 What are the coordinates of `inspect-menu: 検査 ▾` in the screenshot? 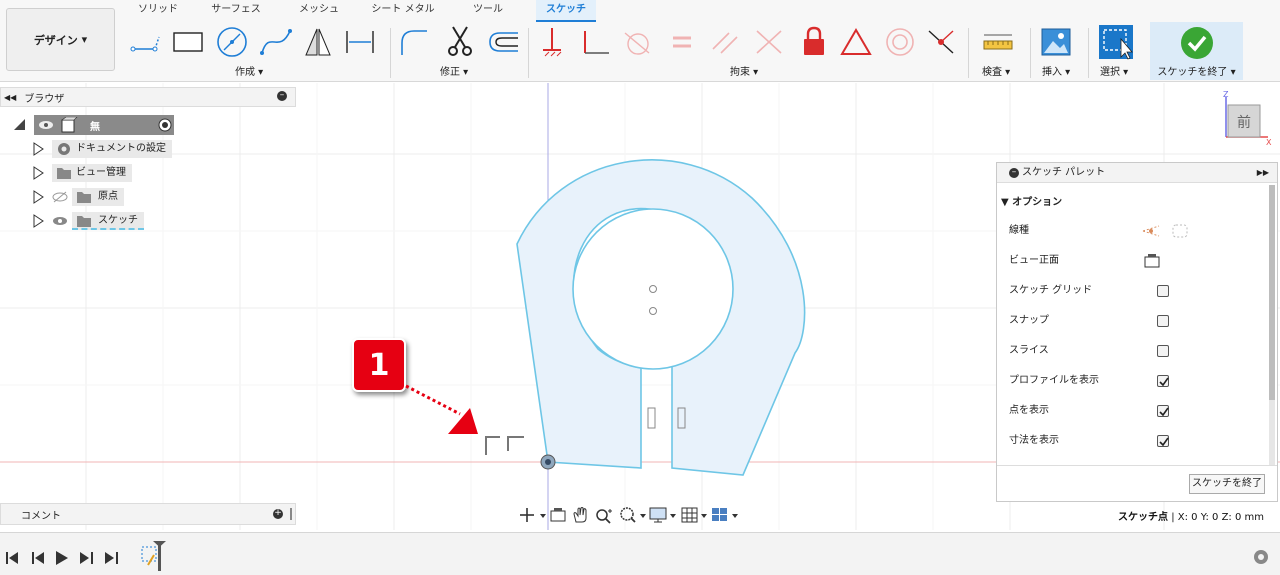 It's located at (996, 70).